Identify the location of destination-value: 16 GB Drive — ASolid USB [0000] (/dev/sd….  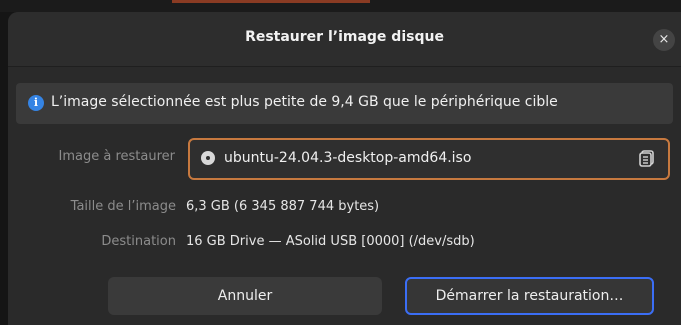
(330, 241).